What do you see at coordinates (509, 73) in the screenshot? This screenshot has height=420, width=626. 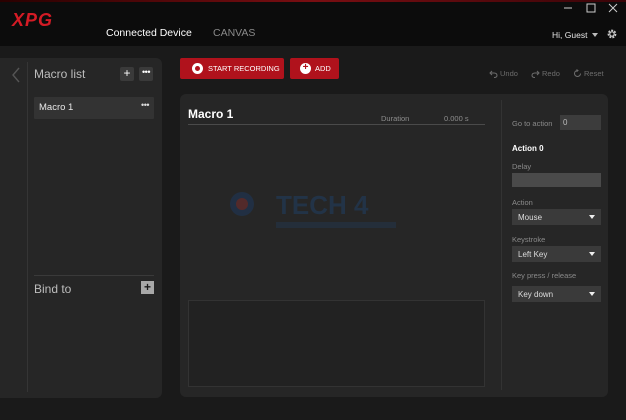 I see `undo-button: Undo` at bounding box center [509, 73].